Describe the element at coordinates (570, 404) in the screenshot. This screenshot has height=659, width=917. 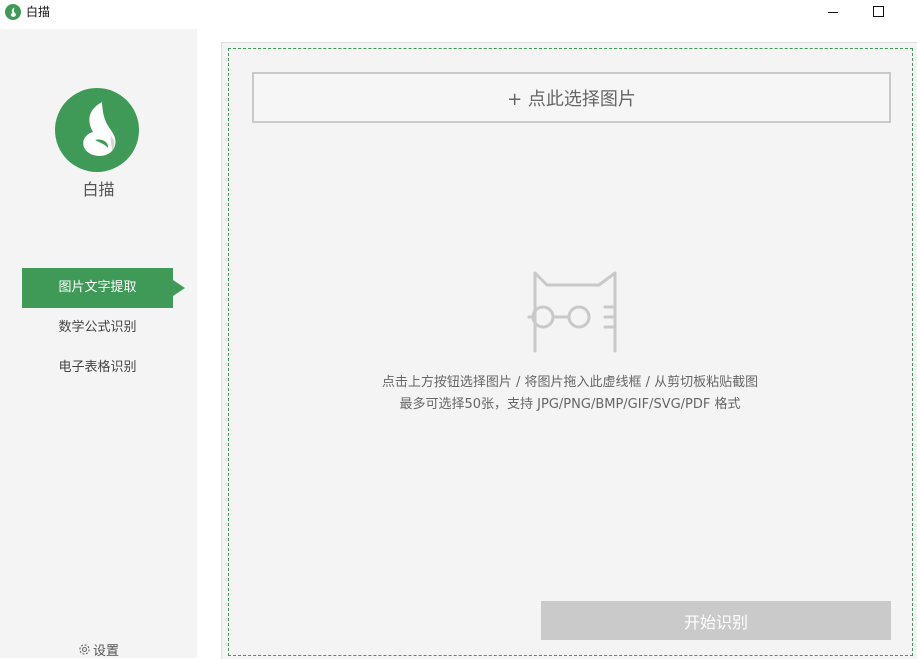
I see `hint-line-2: 最多可选择50张，支持 JPG/PNG/BMP/GIF/SVG/PDF 格式` at that location.